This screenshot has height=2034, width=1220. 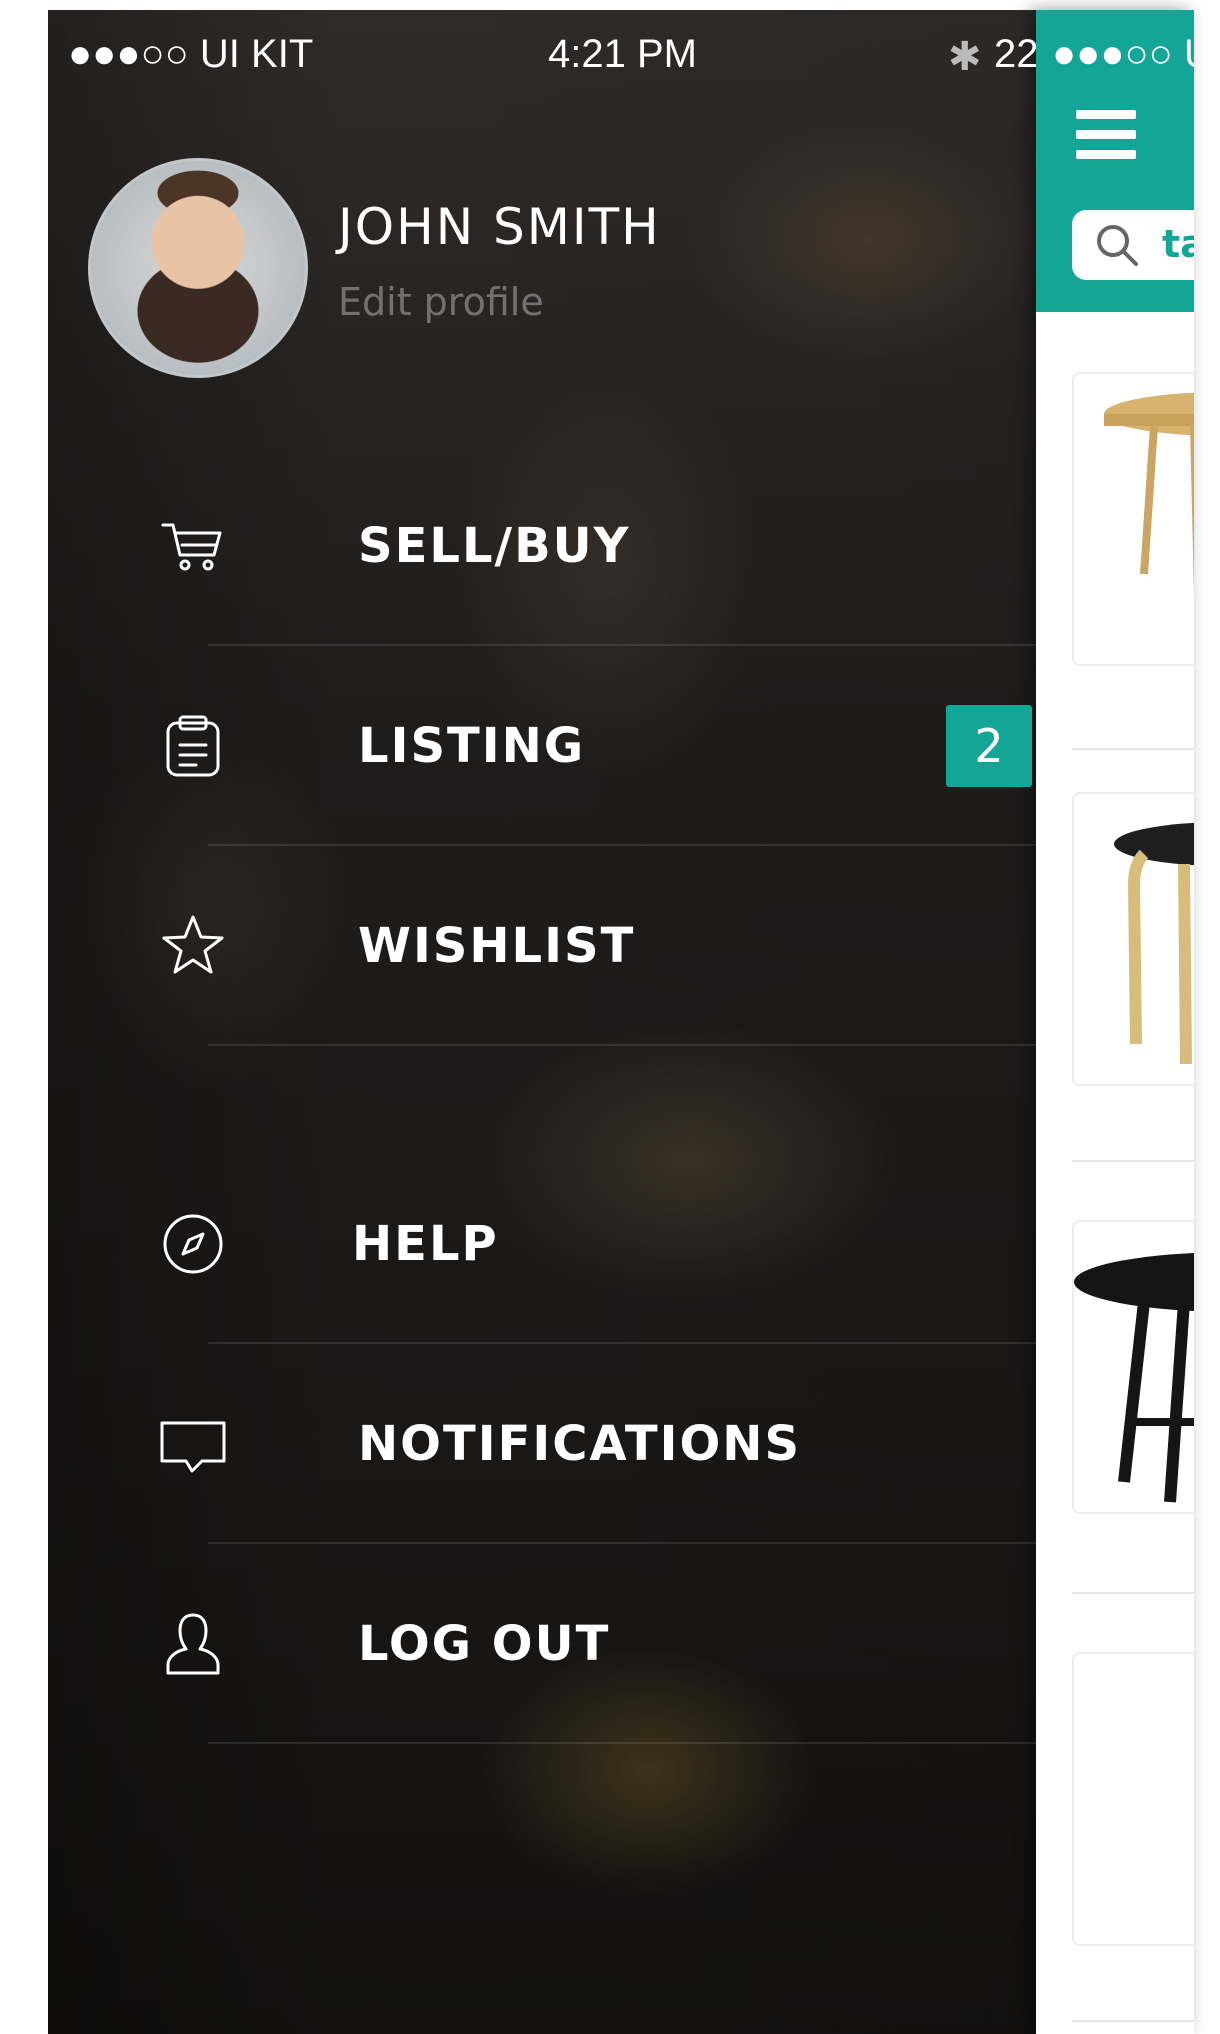 What do you see at coordinates (472, 746) in the screenshot?
I see `menu-label-listing: LISTING` at bounding box center [472, 746].